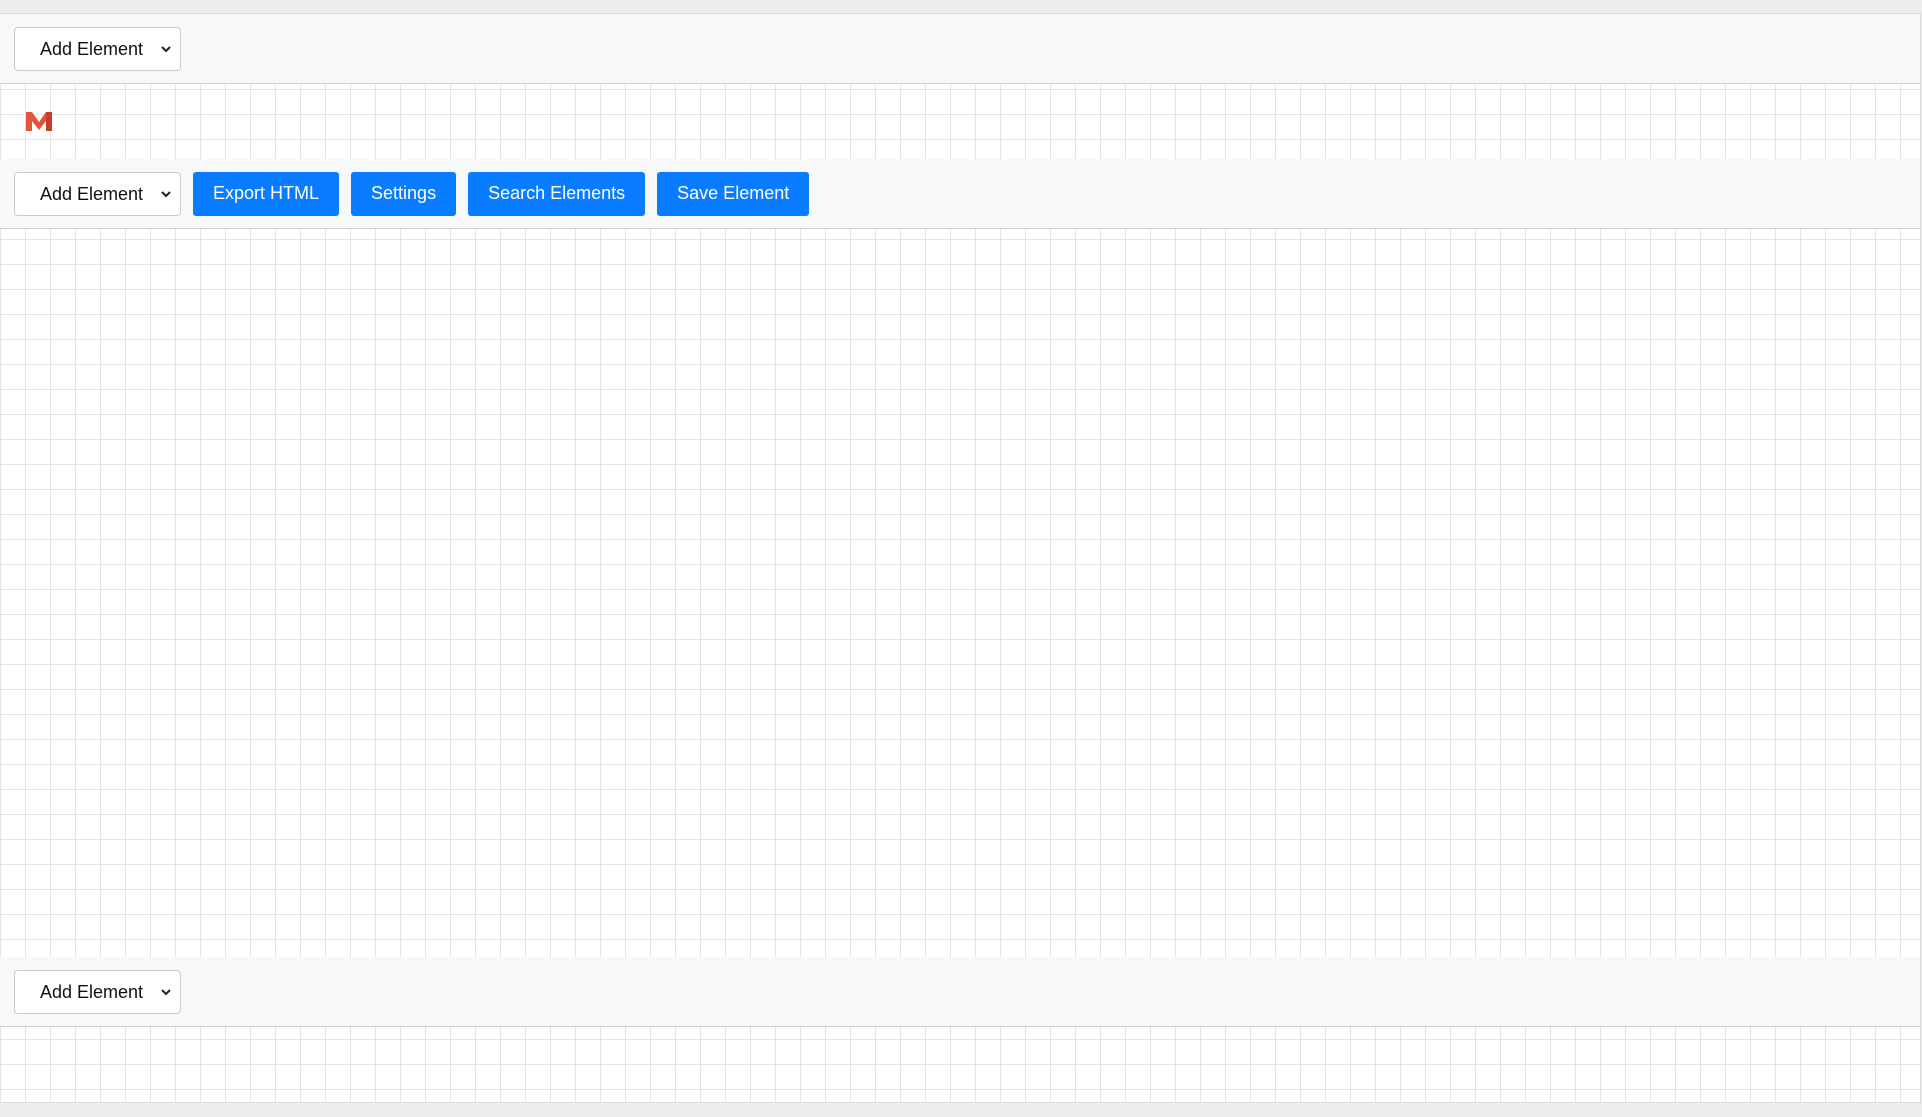 The width and height of the screenshot is (1922, 1117). I want to click on add-element-dropdown-main: Add Element, so click(97, 193).